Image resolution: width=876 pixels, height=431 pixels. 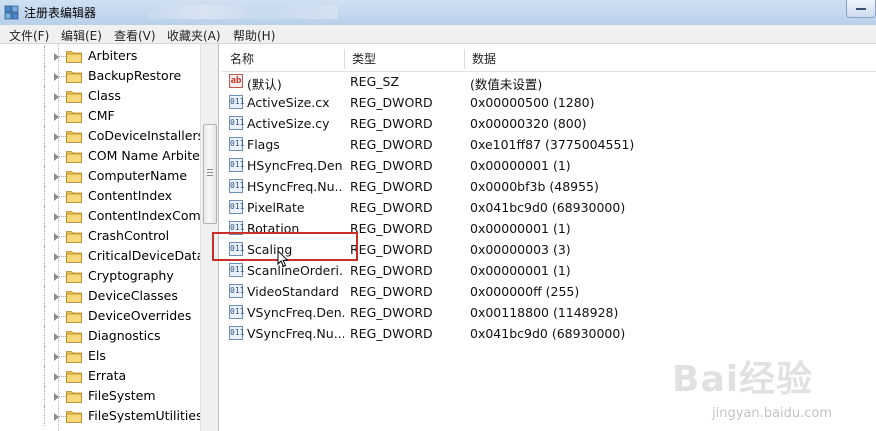 I want to click on tree-item-criticaldevicedatab: CriticalDeviceDatab, so click(x=106, y=256).